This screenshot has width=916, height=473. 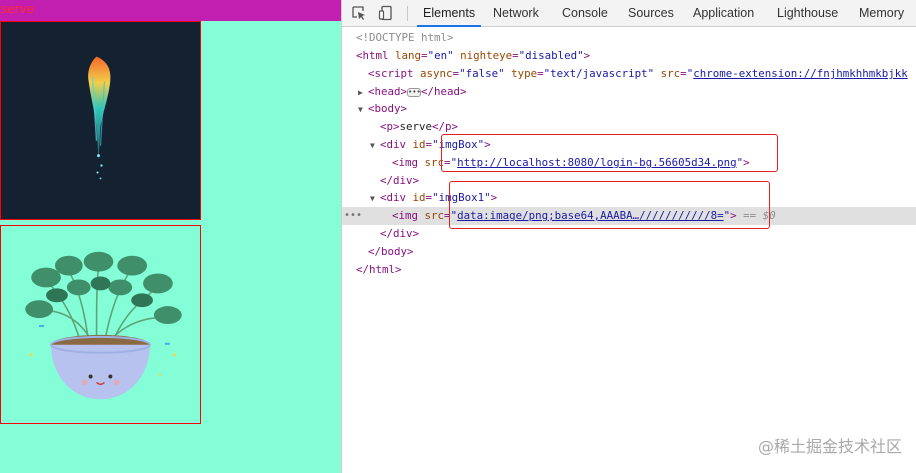 What do you see at coordinates (388, 108) in the screenshot?
I see `body-open-tag: <body>` at bounding box center [388, 108].